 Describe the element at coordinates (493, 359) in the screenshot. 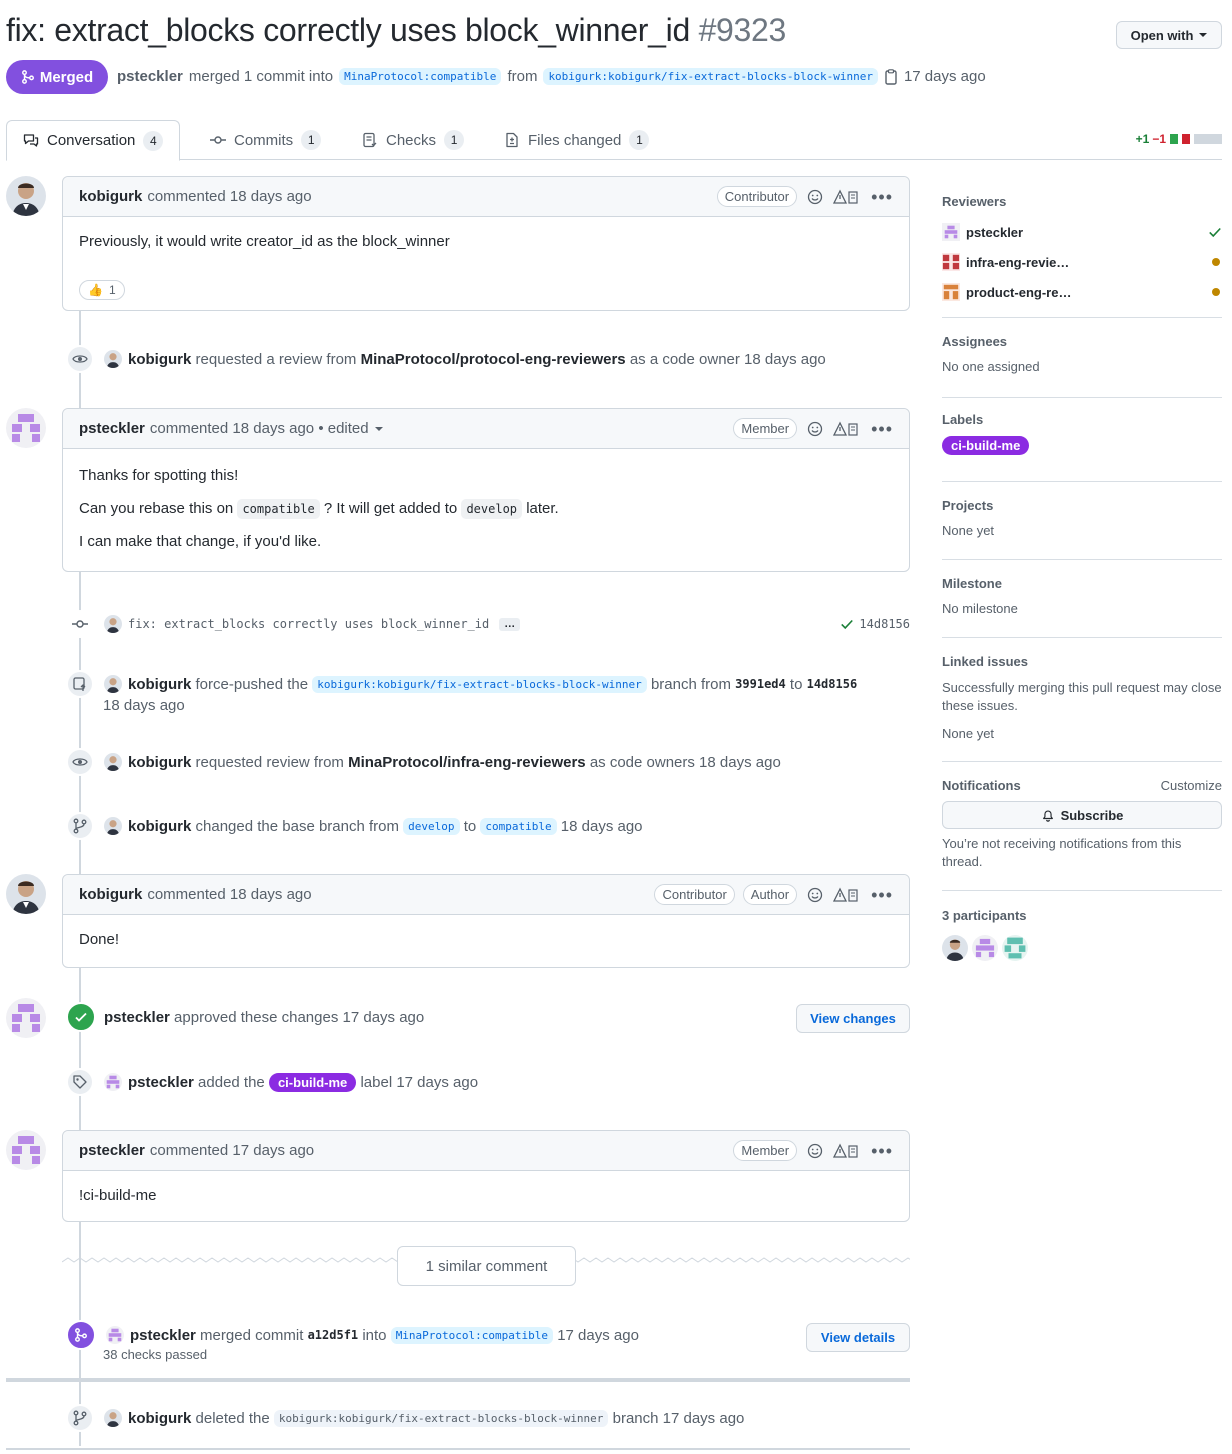

I see `event-team-link: MinaProtocol/protocol-eng-reviewers` at that location.